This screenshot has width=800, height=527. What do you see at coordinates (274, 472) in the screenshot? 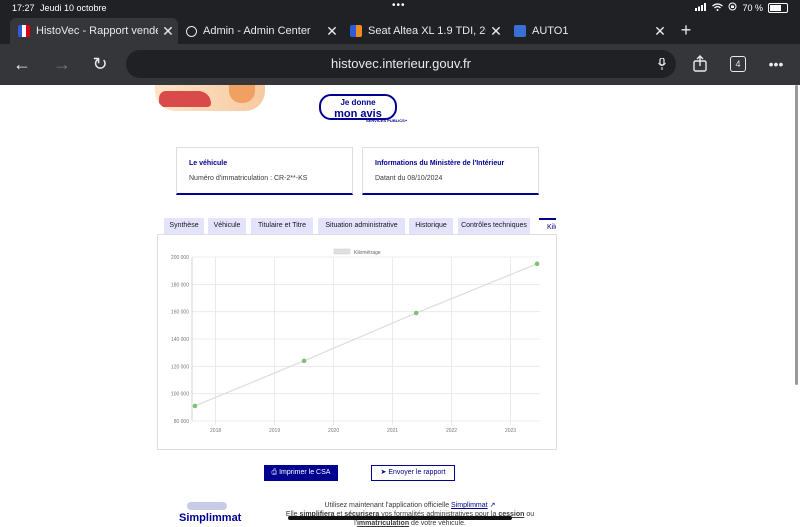
I see `printer-icon: ⎙` at bounding box center [274, 472].